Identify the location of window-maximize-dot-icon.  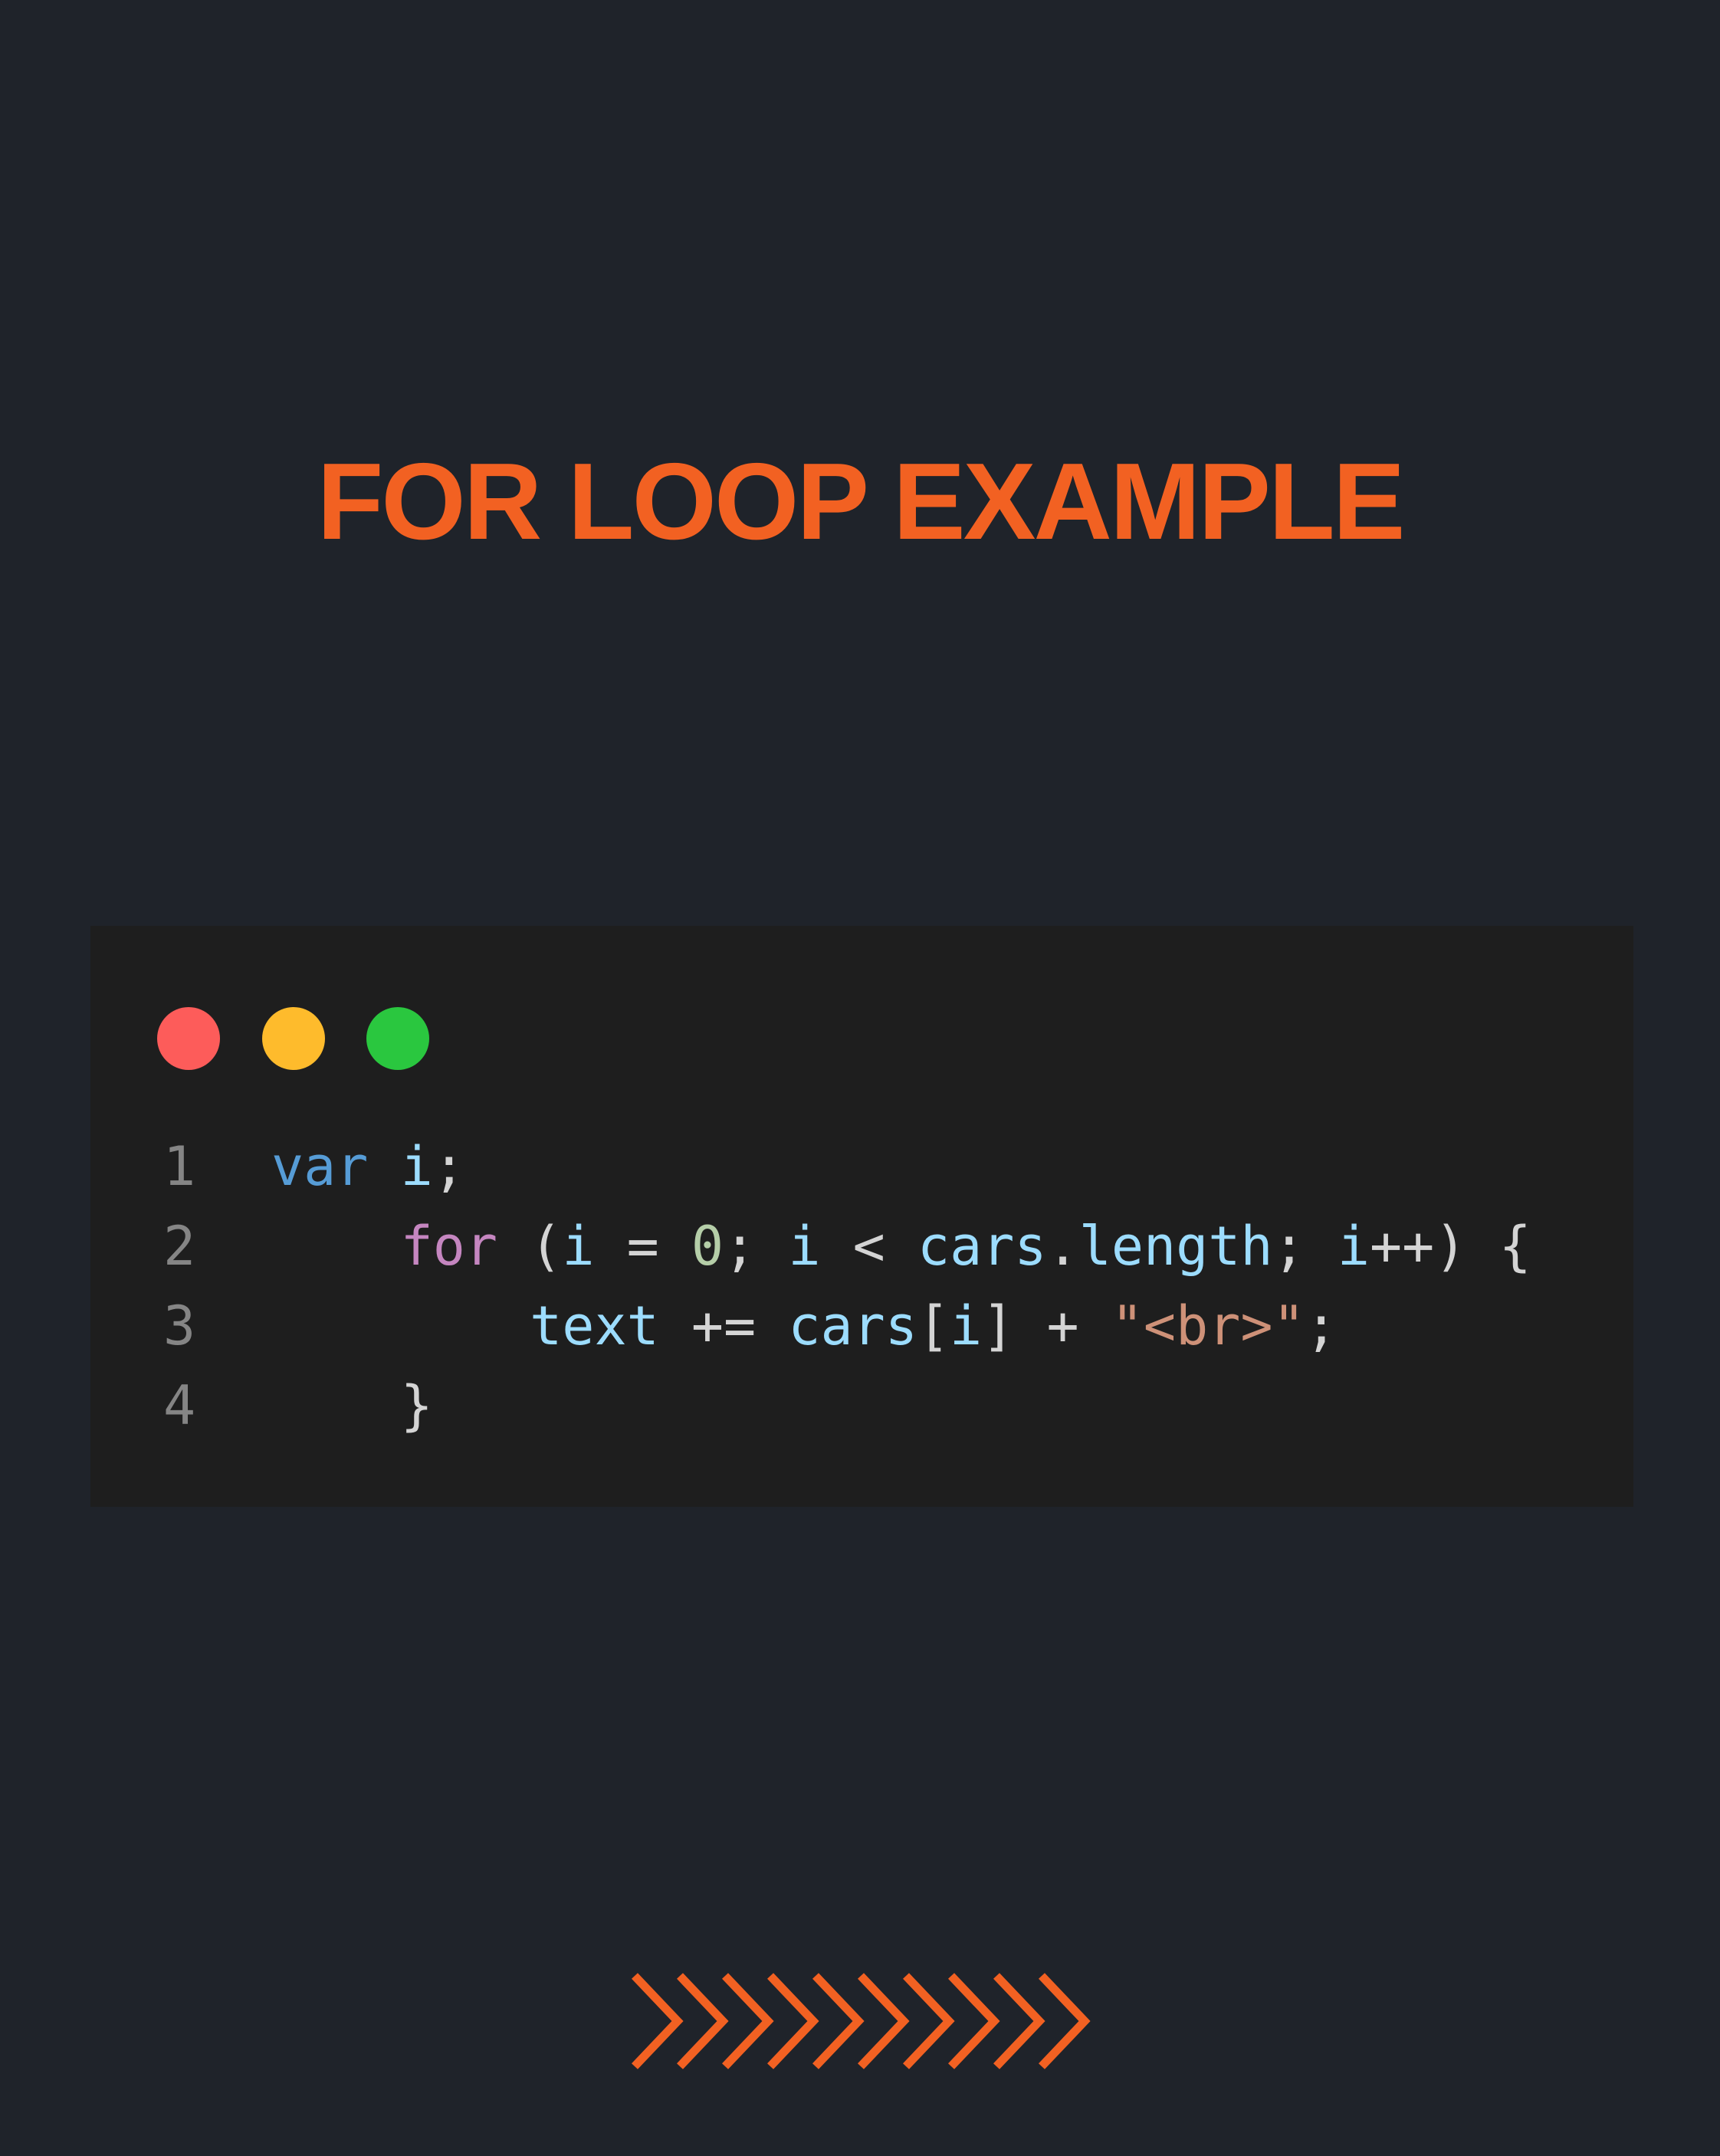
(397, 1038).